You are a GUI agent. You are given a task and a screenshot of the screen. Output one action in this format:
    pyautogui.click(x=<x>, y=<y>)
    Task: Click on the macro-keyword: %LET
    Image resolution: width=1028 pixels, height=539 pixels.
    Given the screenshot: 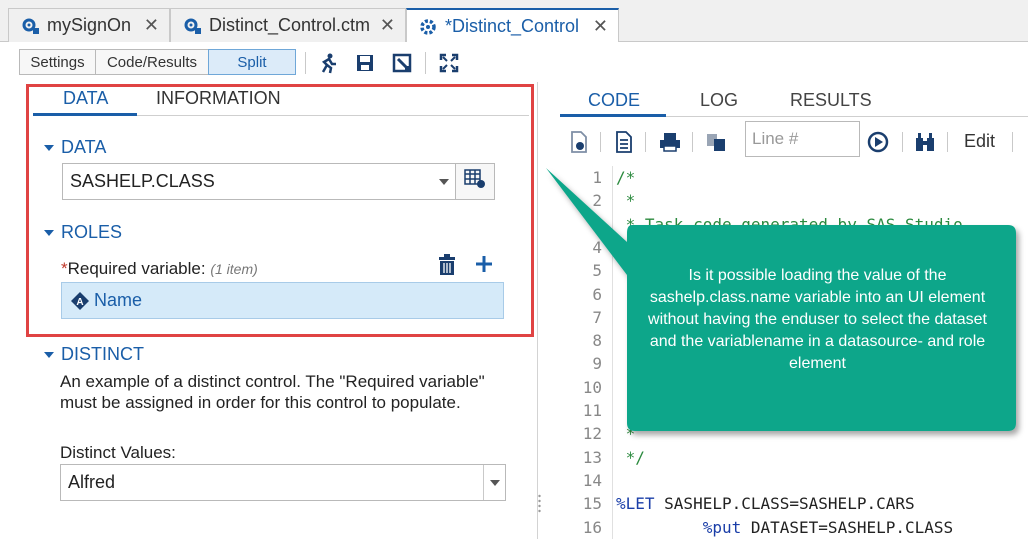 What is the action you would take?
    pyautogui.click(x=635, y=504)
    